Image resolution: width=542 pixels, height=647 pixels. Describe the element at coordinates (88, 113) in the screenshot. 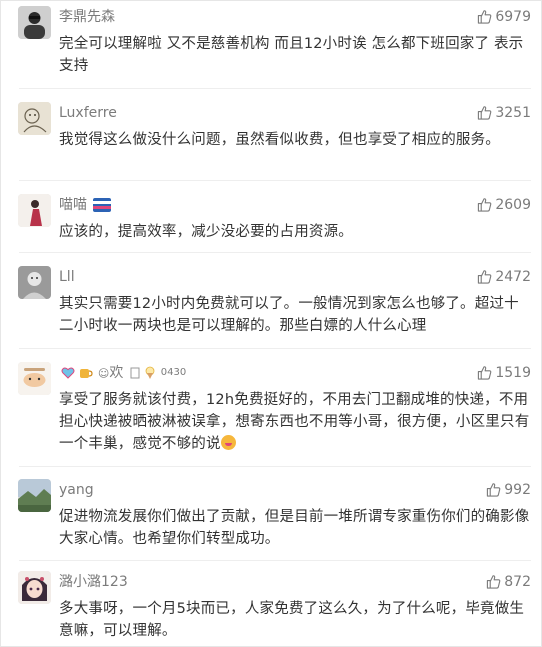

I see `username: Luxferre` at that location.